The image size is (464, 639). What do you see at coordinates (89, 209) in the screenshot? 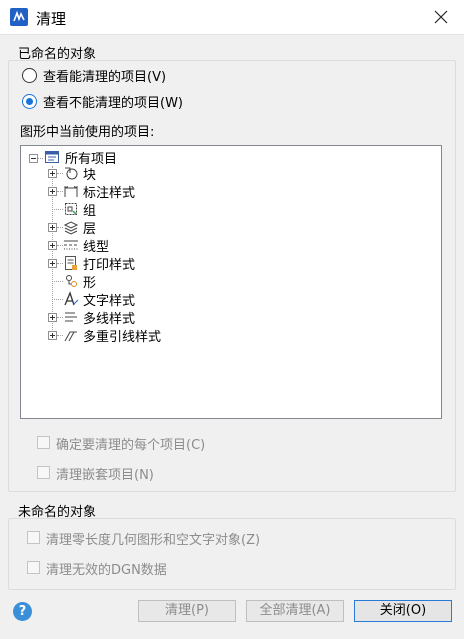
I see `tree-item-group: 组` at bounding box center [89, 209].